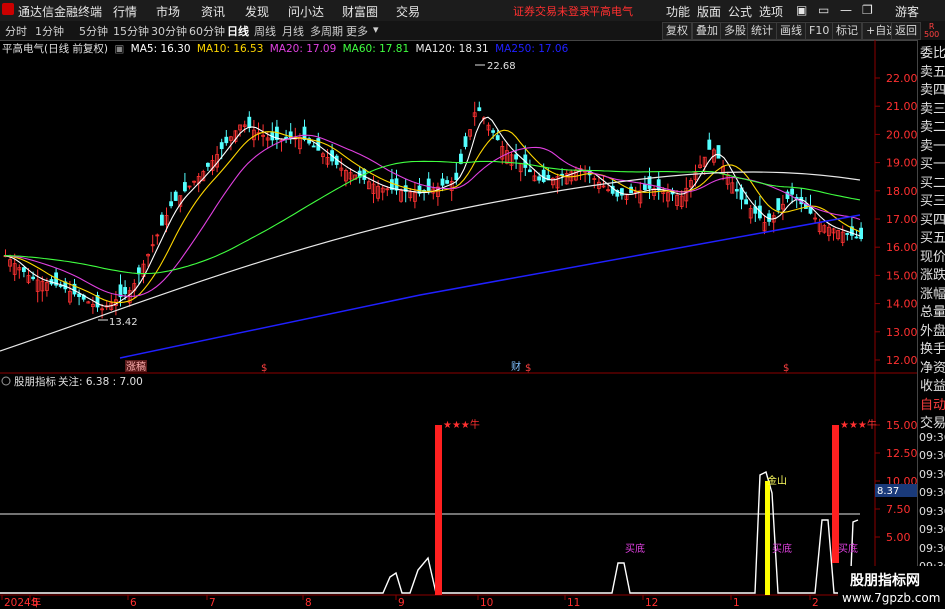  I want to click on price-tick-label: 21.00, so click(901, 106).